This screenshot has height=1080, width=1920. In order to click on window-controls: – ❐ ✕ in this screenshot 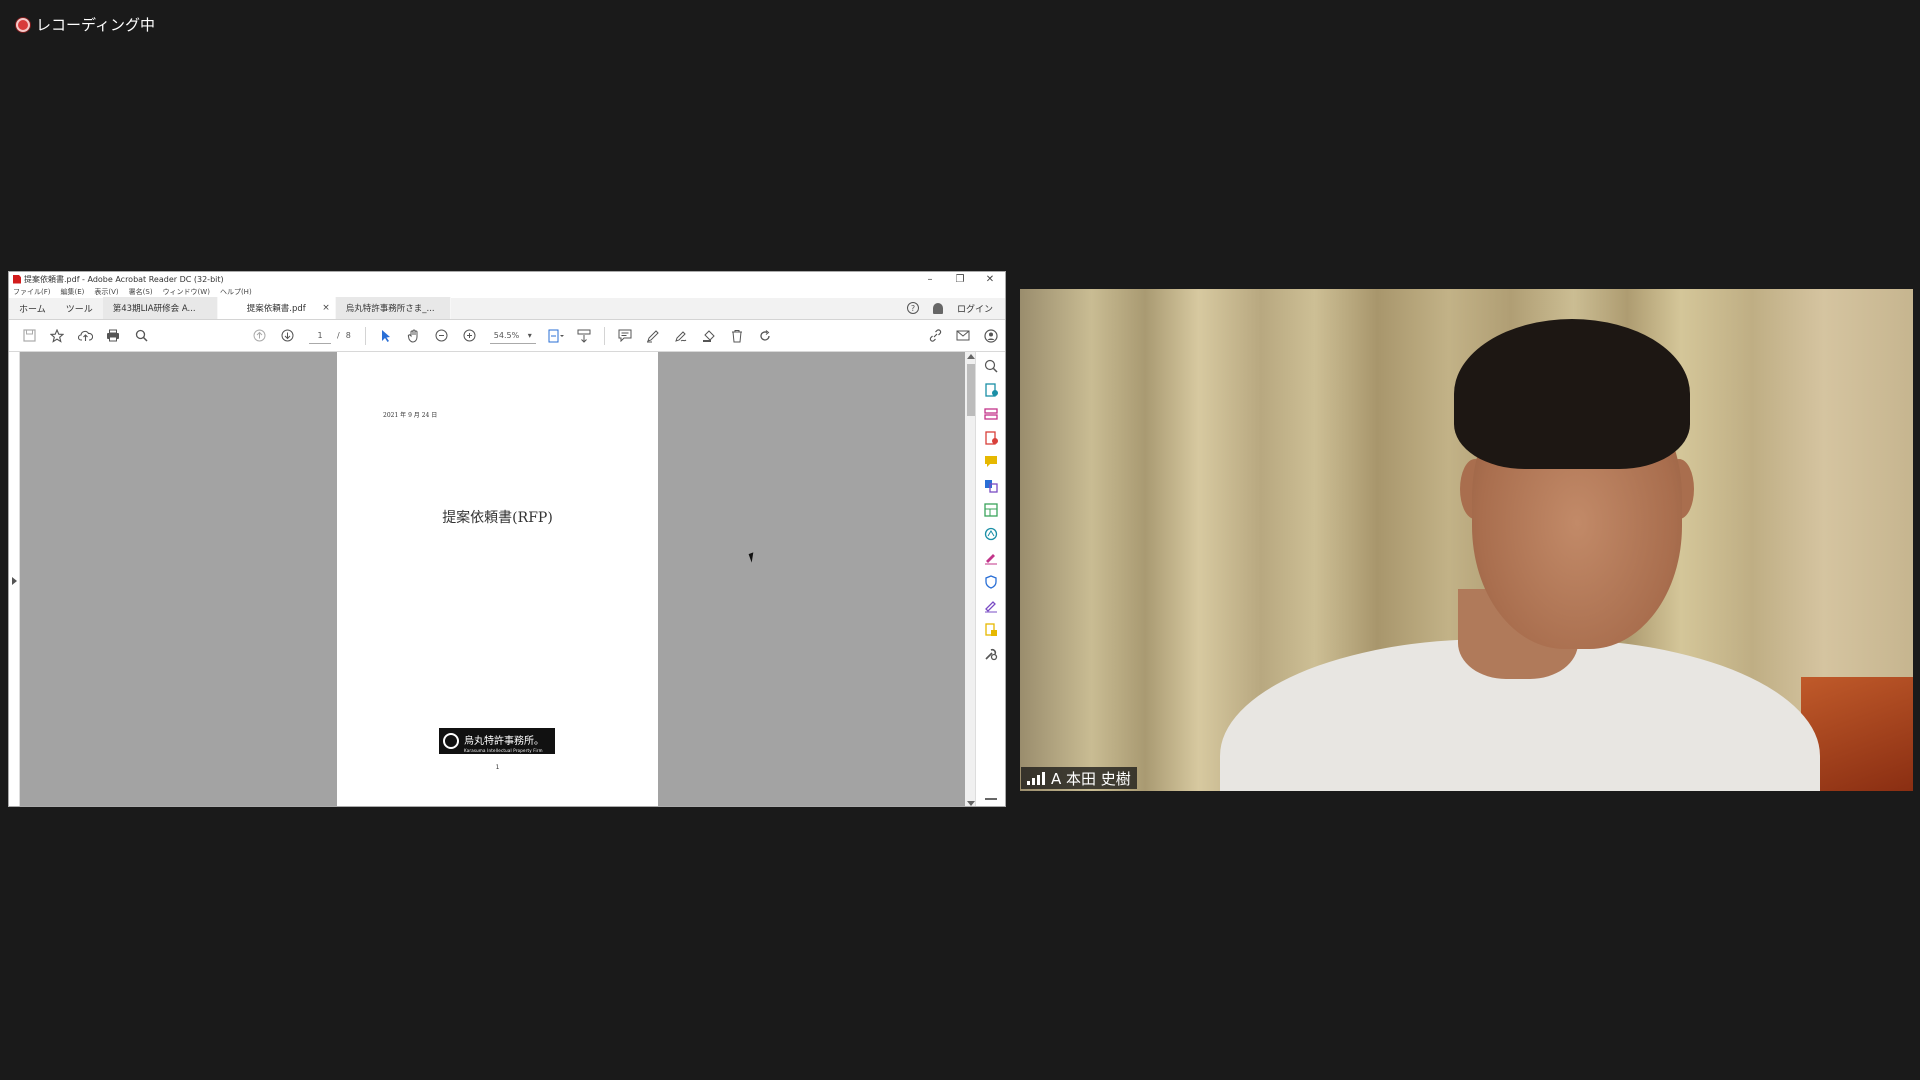, I will do `click(960, 279)`.